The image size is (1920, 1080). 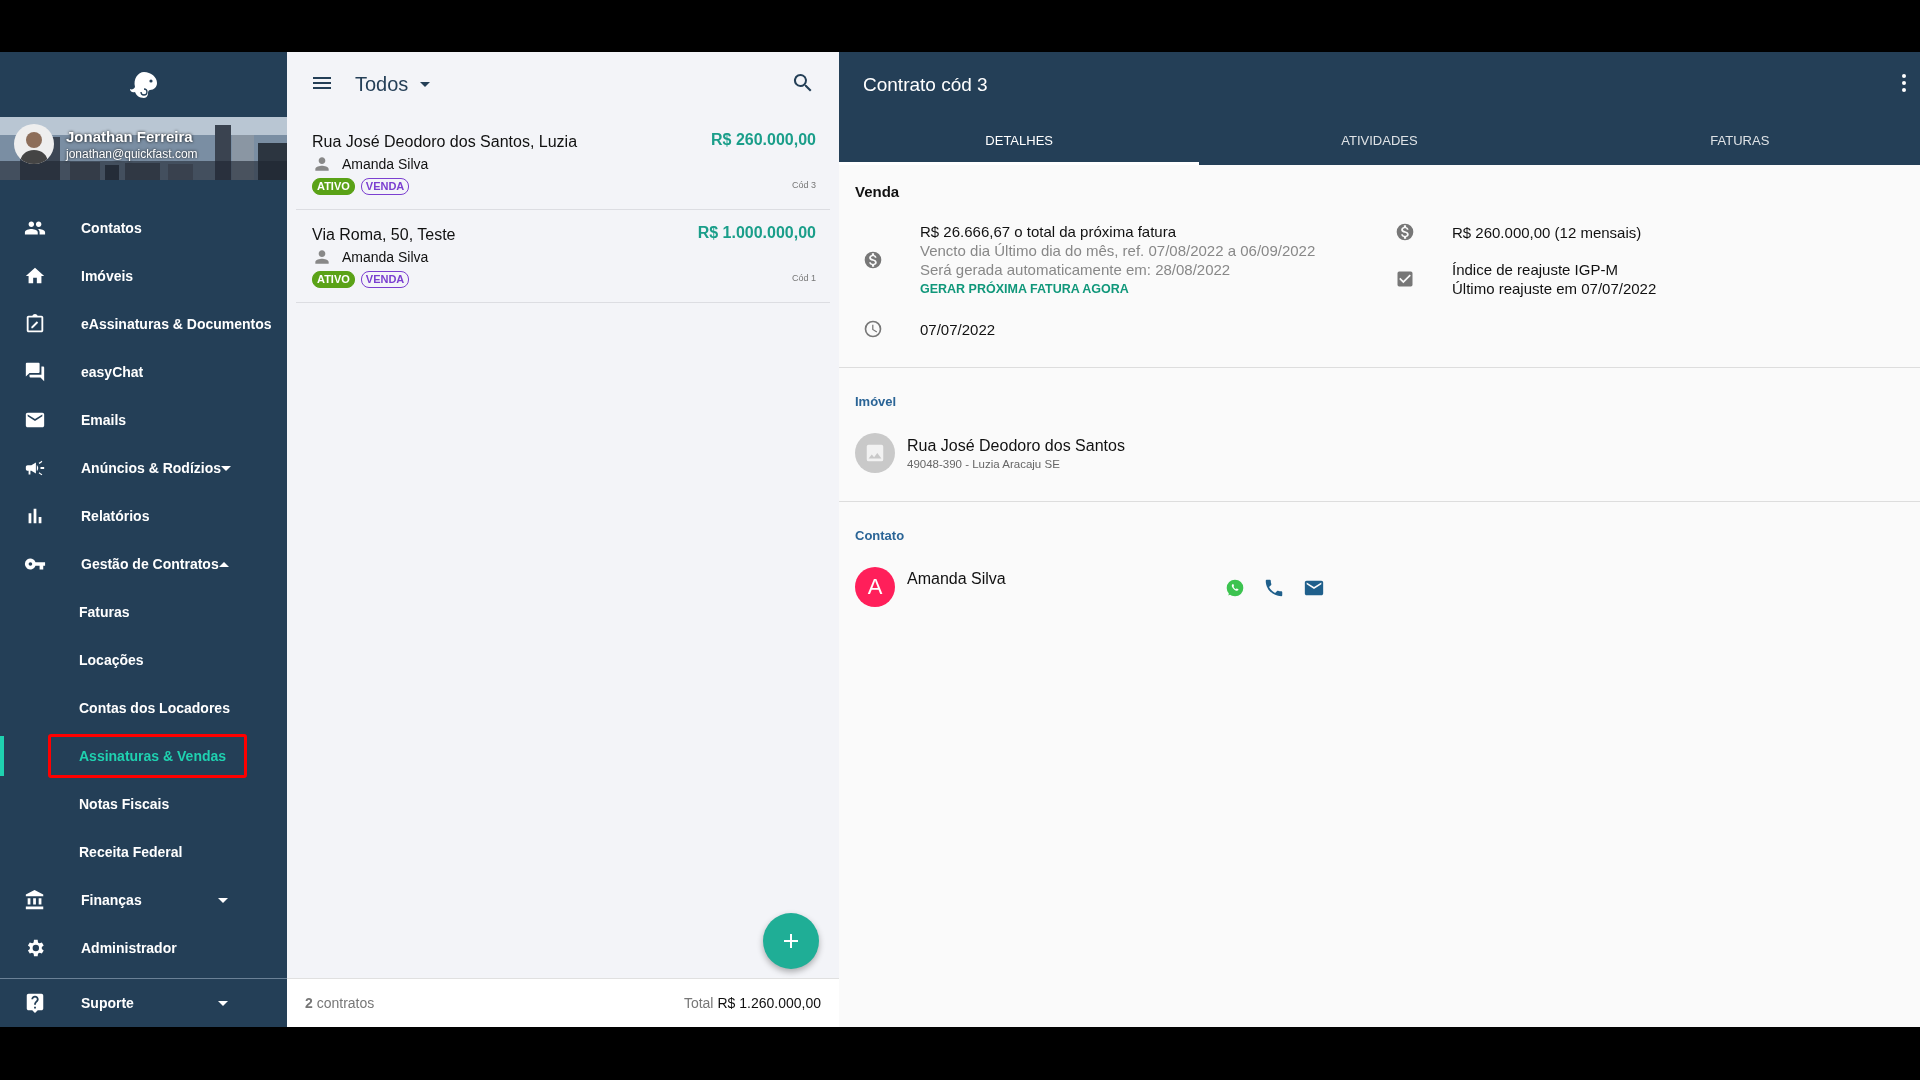 I want to click on tab: ATIVIDADES, so click(x=1379, y=141).